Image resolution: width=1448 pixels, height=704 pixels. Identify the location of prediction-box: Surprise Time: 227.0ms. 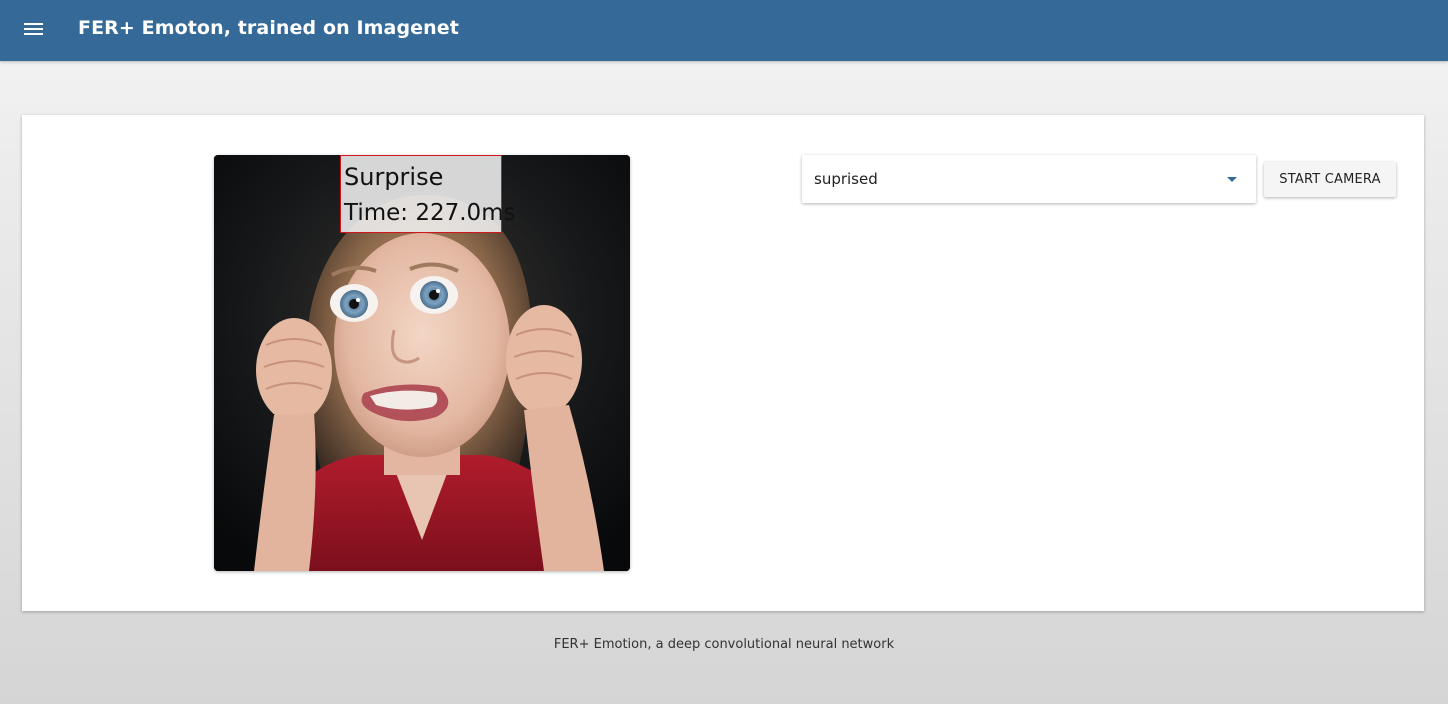
(428, 194).